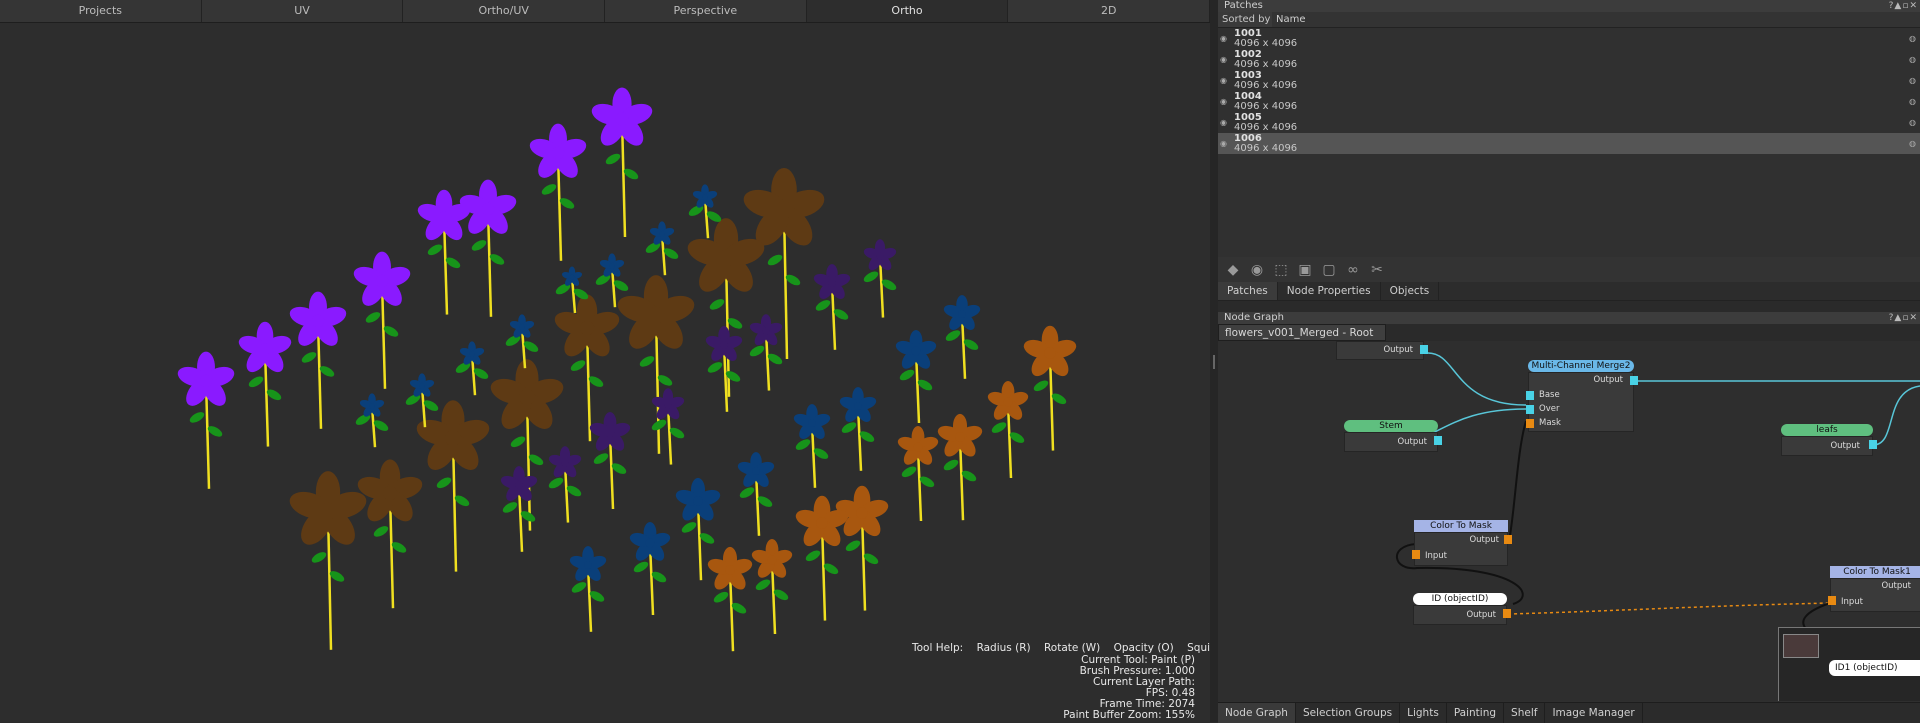 The image size is (1920, 723). I want to click on list-item: ◉ 1003 4096 x 4096 ◍, so click(1569, 80).